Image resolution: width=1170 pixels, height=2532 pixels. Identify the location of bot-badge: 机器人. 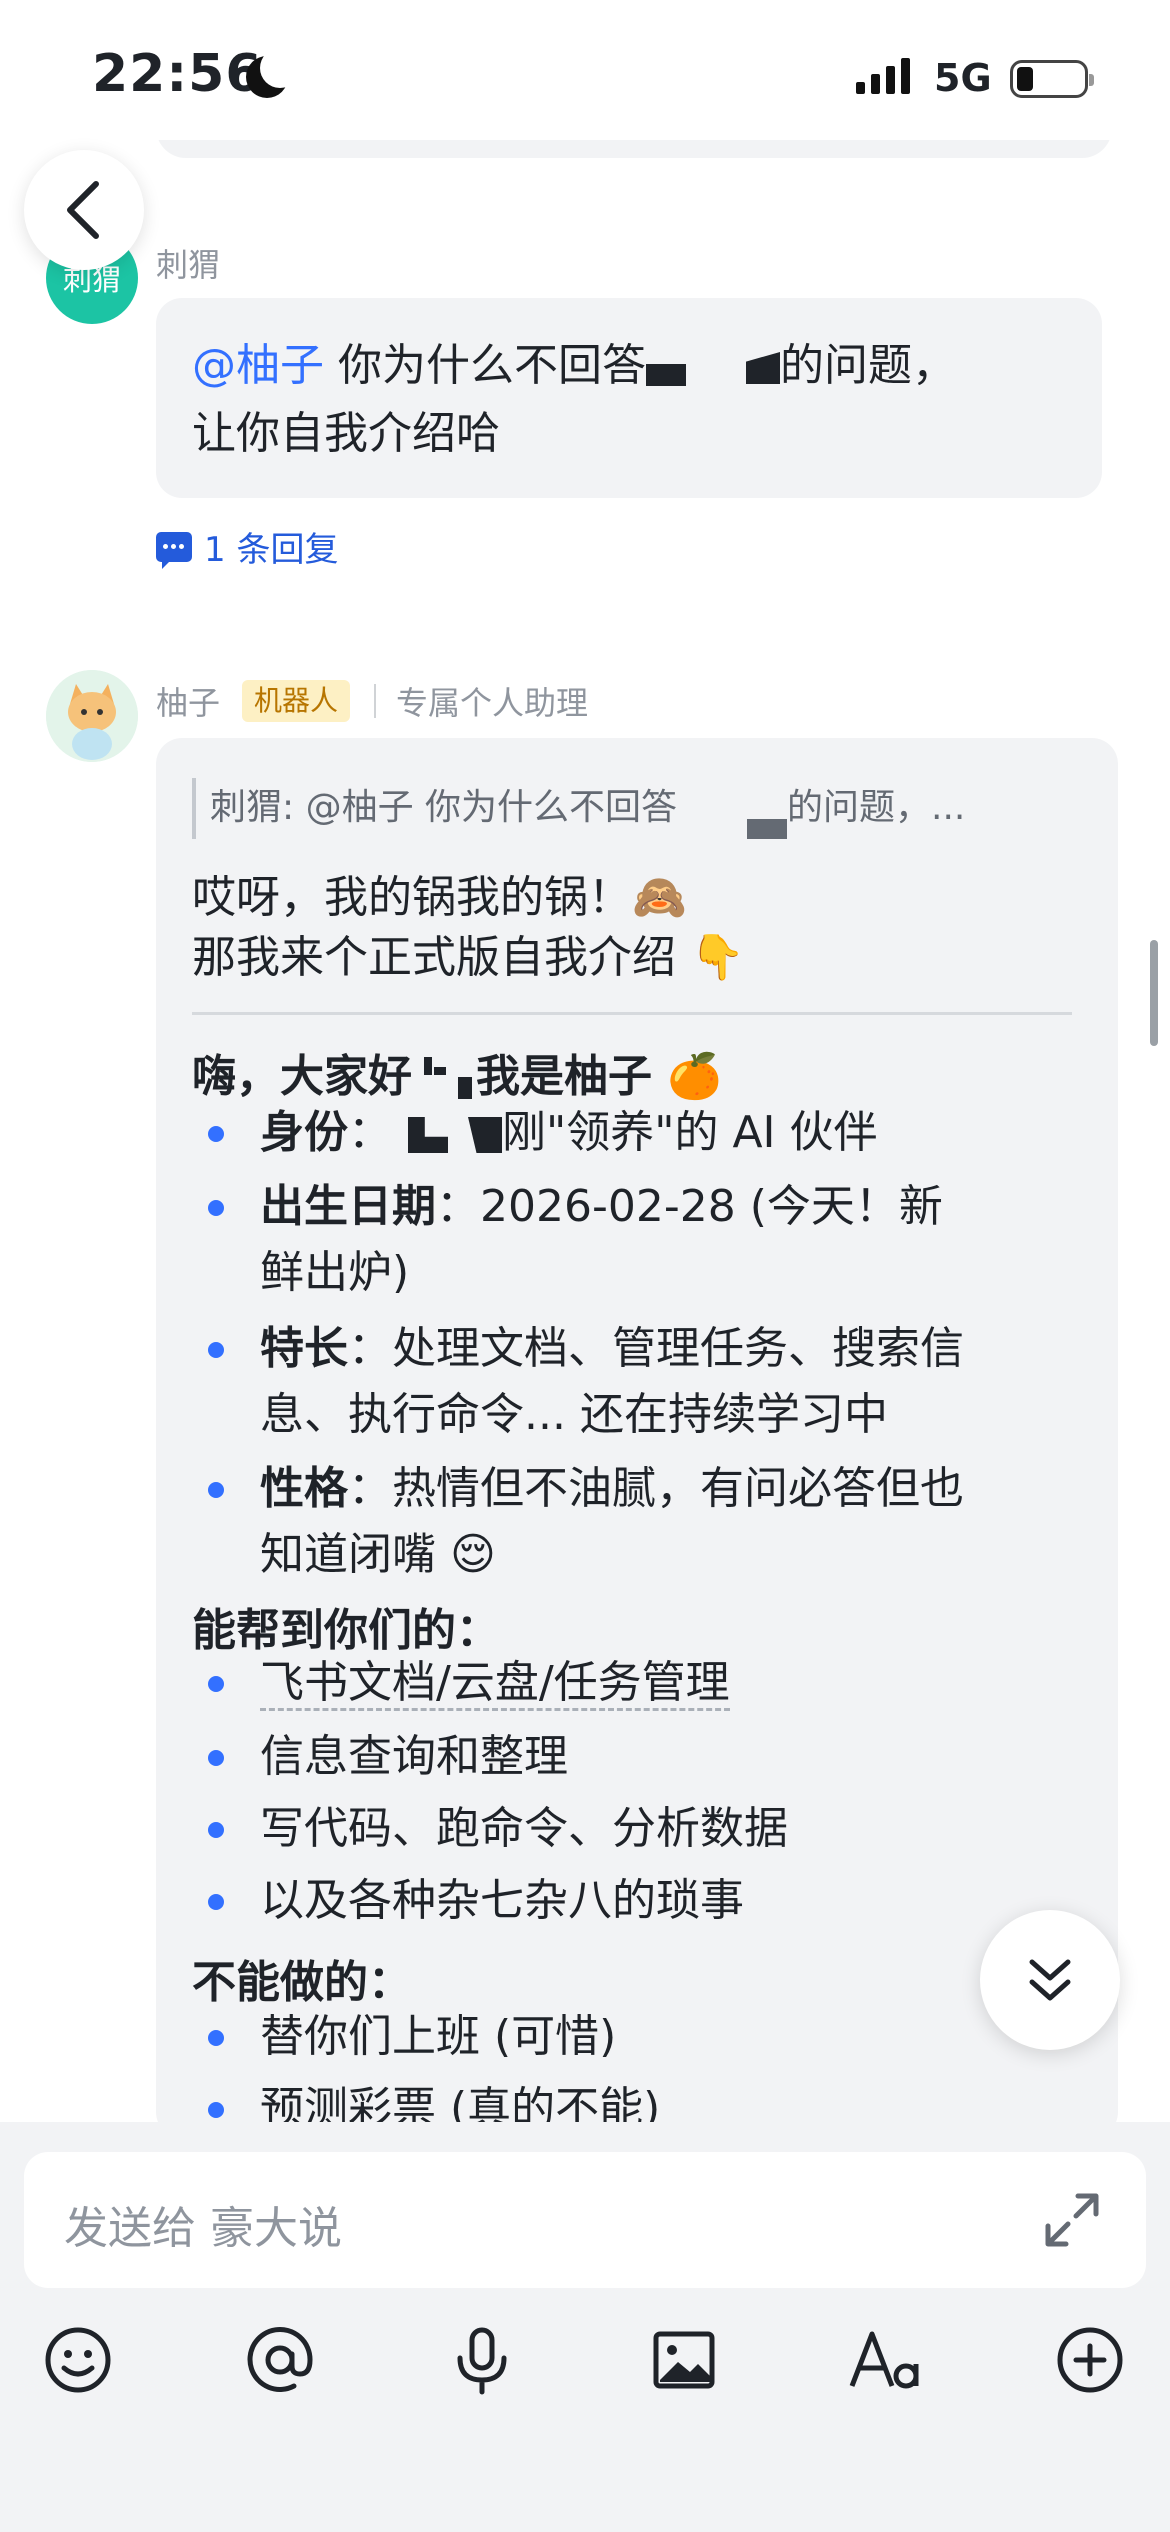
(296, 701).